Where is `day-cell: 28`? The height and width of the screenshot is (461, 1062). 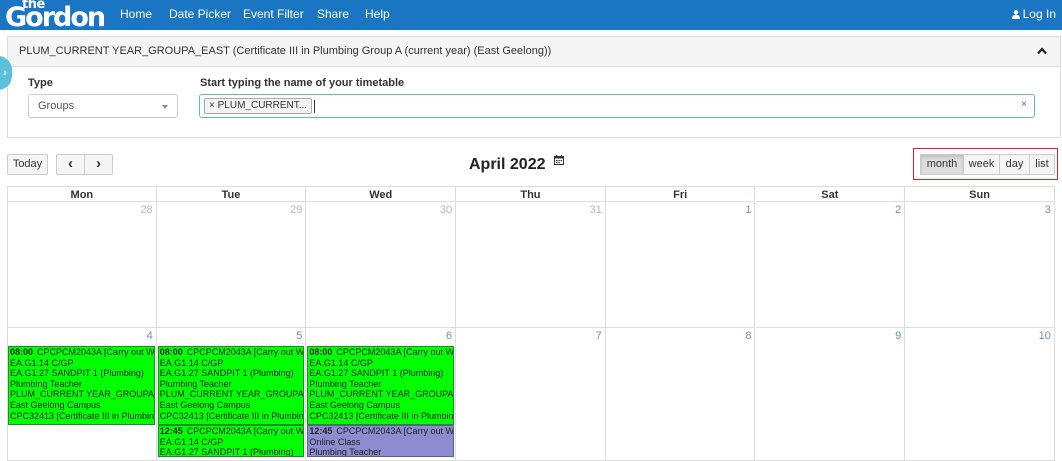 day-cell: 28 is located at coordinates (82, 265).